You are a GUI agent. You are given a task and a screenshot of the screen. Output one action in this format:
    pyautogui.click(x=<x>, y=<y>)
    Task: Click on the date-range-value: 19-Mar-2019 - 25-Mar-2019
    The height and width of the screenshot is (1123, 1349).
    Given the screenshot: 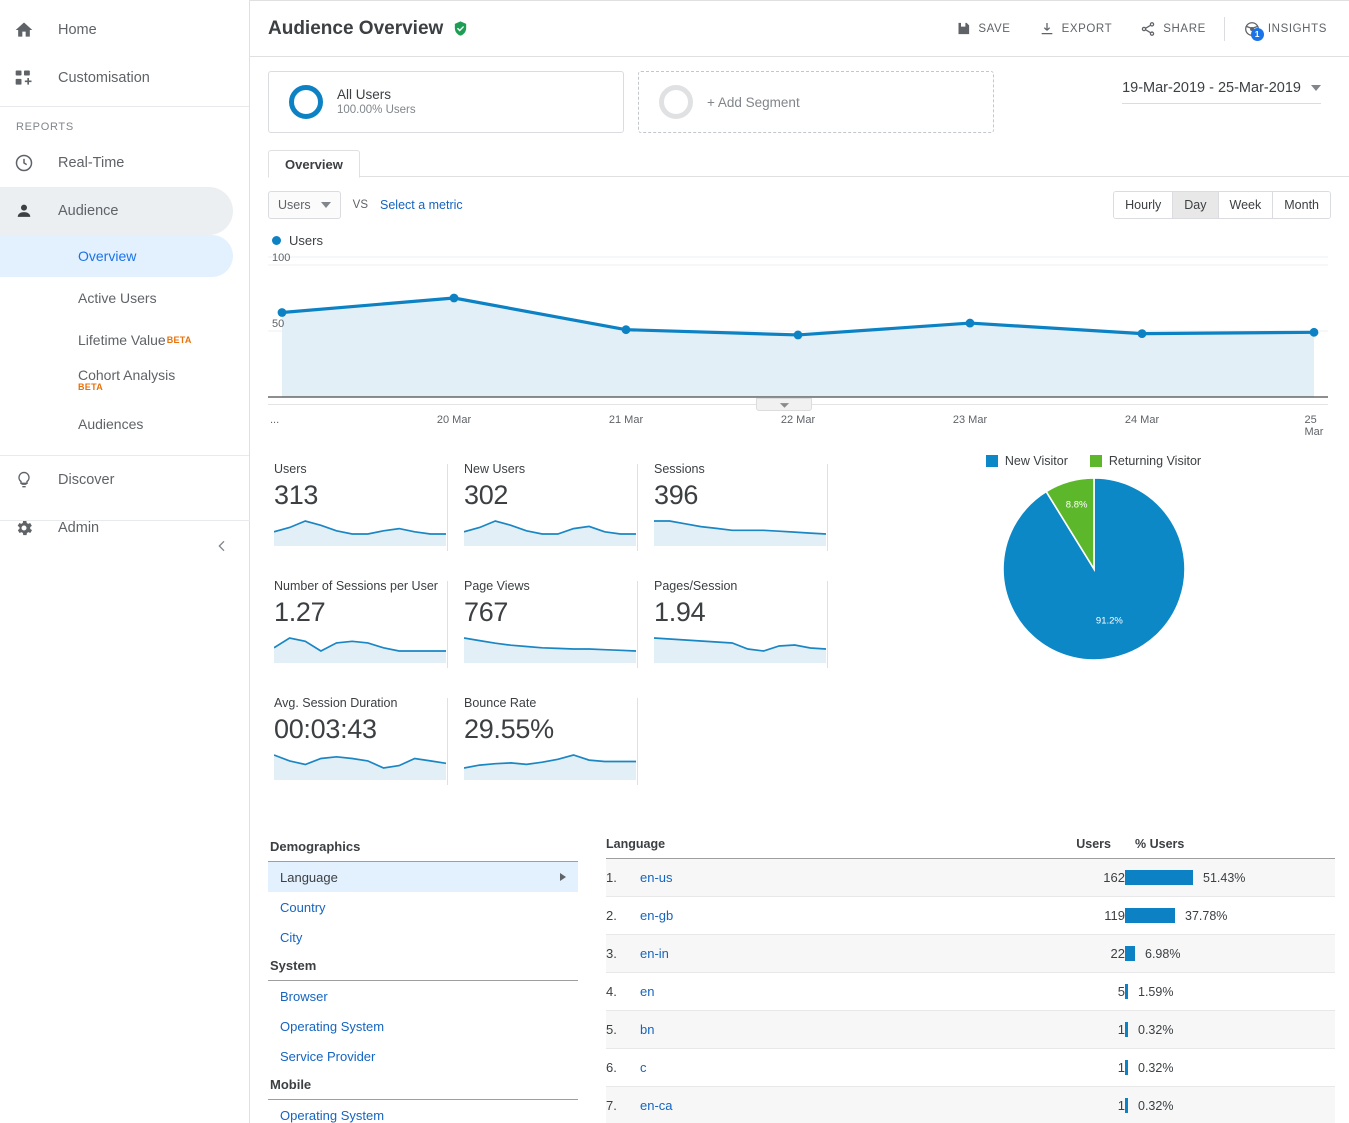 What is the action you would take?
    pyautogui.click(x=1211, y=88)
    